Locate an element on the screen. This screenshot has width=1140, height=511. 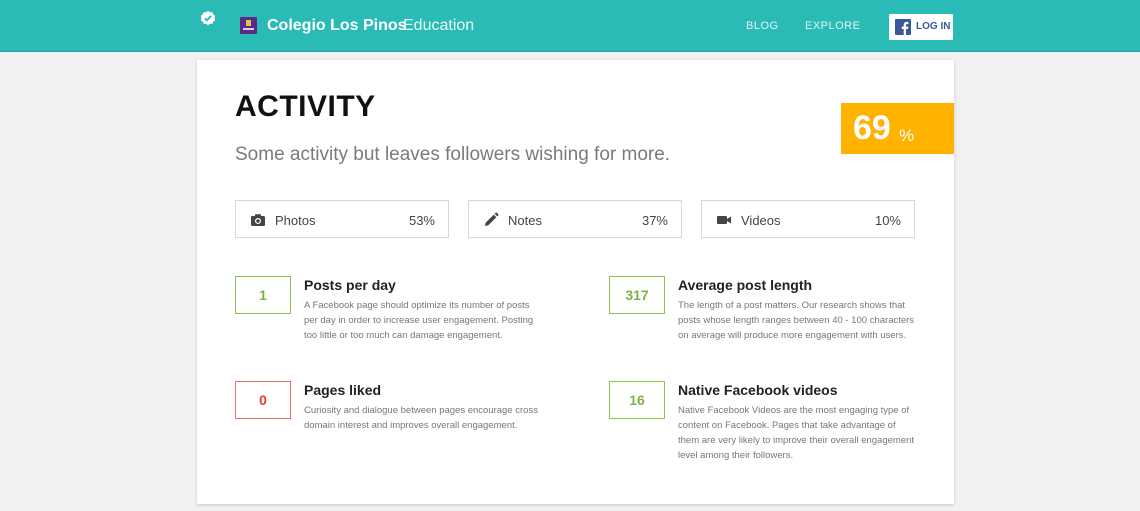
nav-blog-link: BLOG is located at coordinates (762, 26).